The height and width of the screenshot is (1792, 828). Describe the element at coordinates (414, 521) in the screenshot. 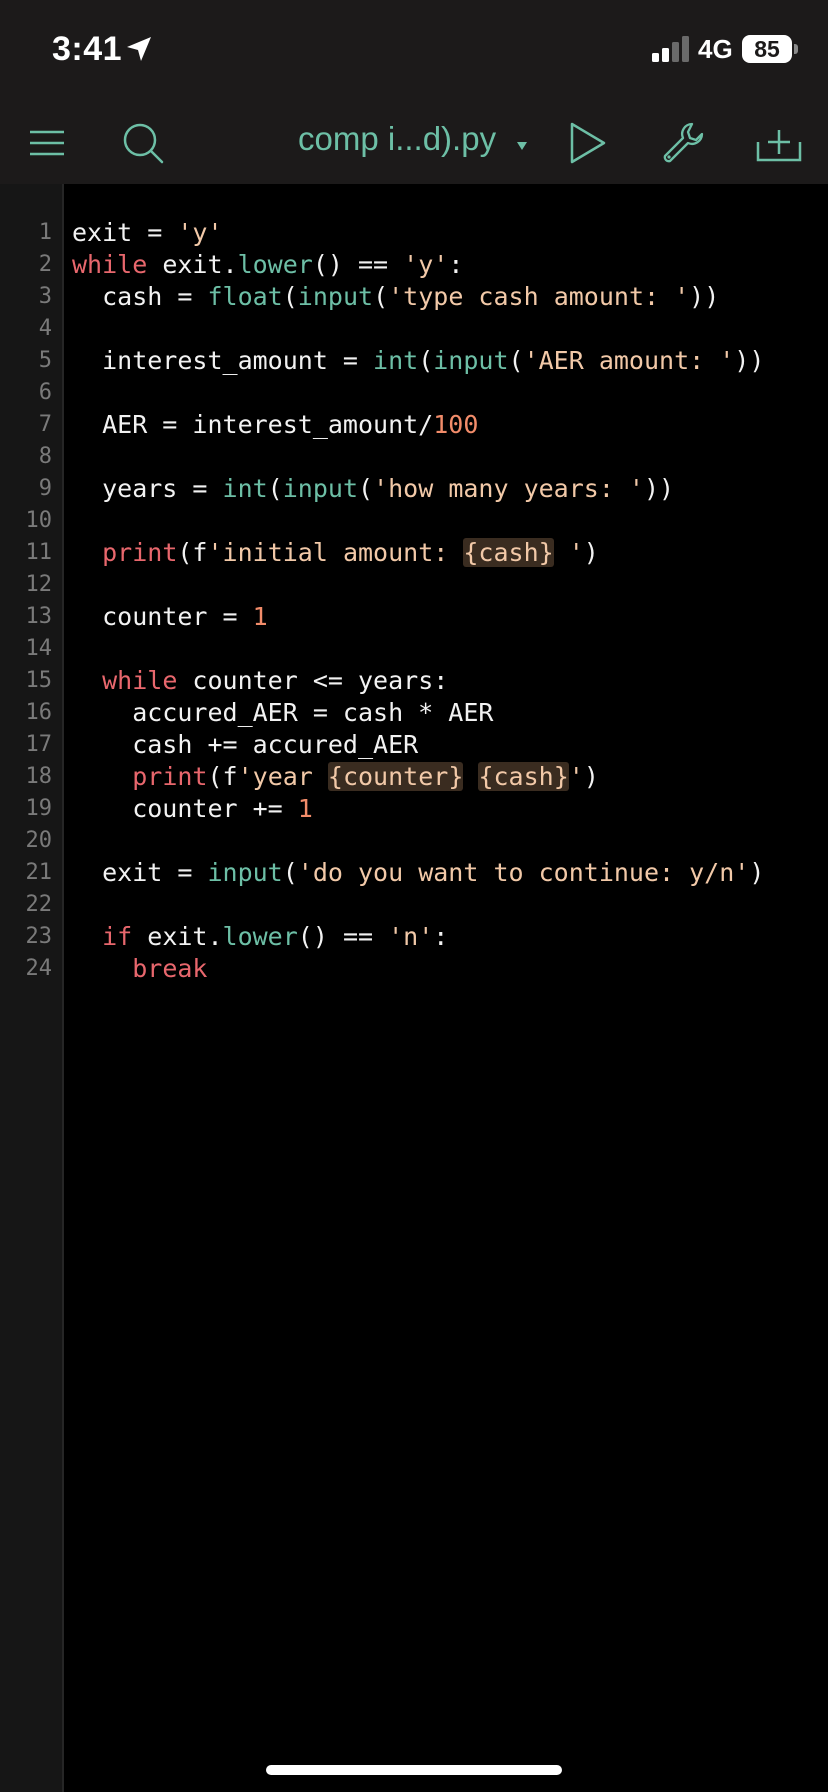

I see `code-line: 10` at that location.